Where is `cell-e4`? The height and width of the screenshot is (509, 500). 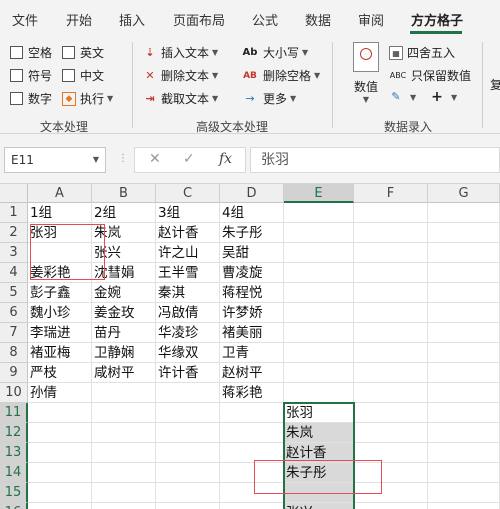 cell-e4 is located at coordinates (319, 273).